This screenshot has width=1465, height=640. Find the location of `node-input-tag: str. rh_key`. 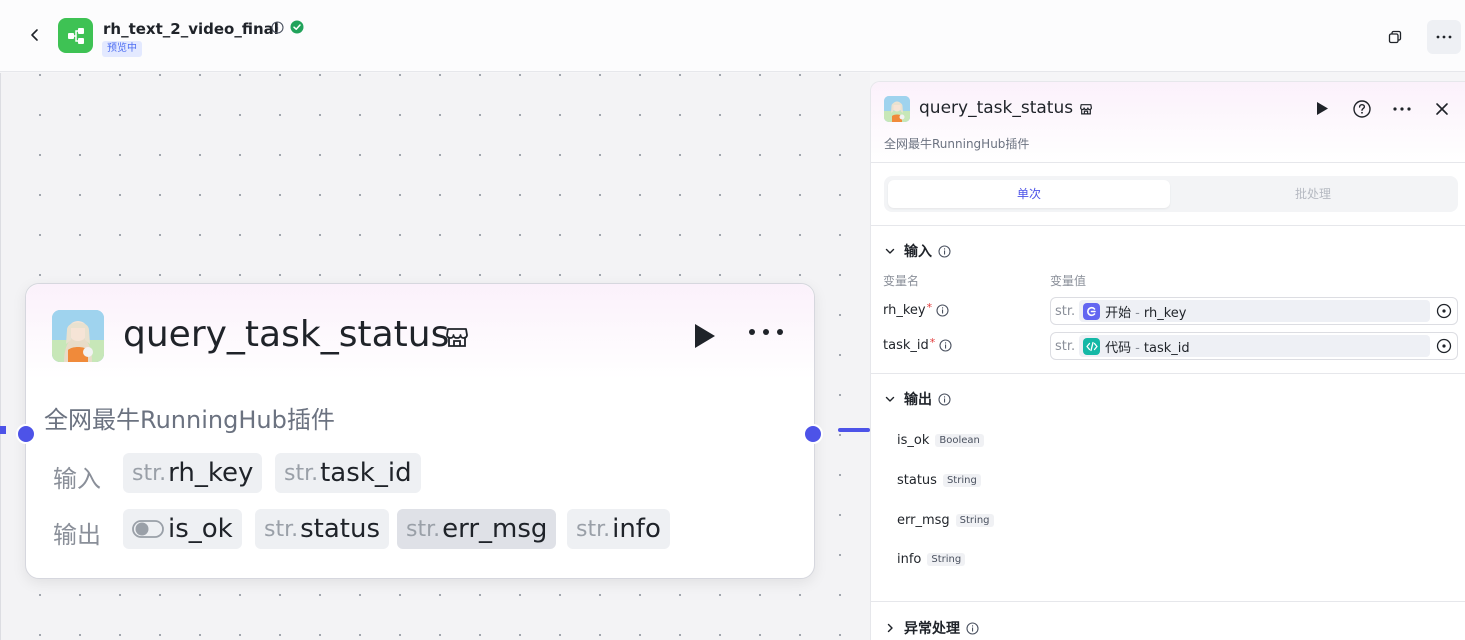

node-input-tag: str. rh_key is located at coordinates (193, 473).